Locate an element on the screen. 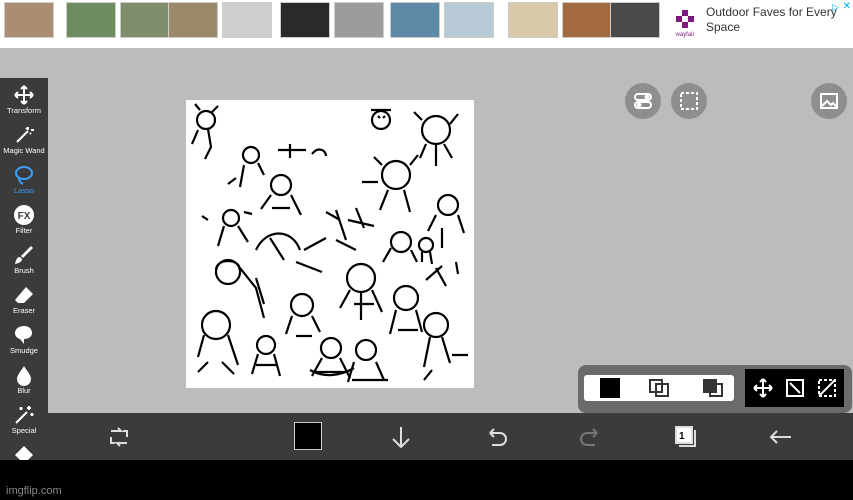 The image size is (853, 500). footer: imgflip.com is located at coordinates (426, 480).